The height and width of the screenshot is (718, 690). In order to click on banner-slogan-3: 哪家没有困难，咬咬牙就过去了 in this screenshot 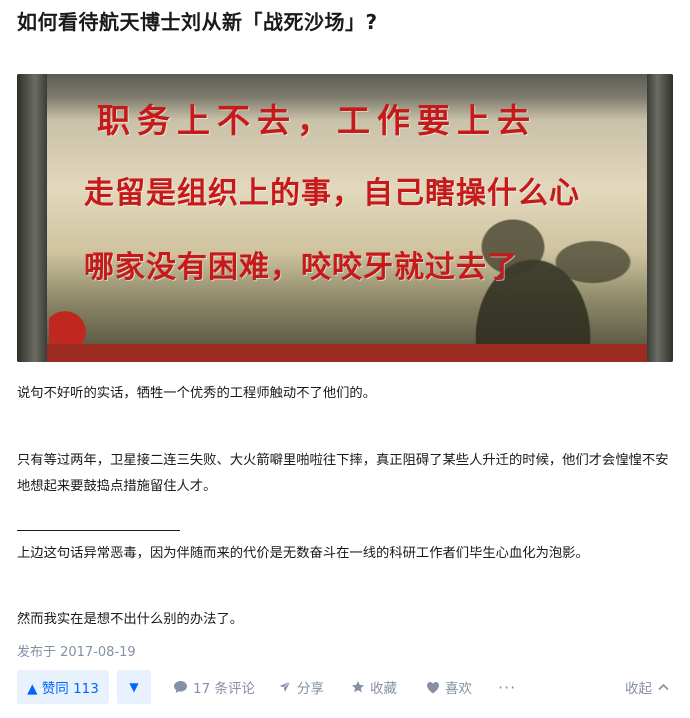, I will do `click(301, 267)`.